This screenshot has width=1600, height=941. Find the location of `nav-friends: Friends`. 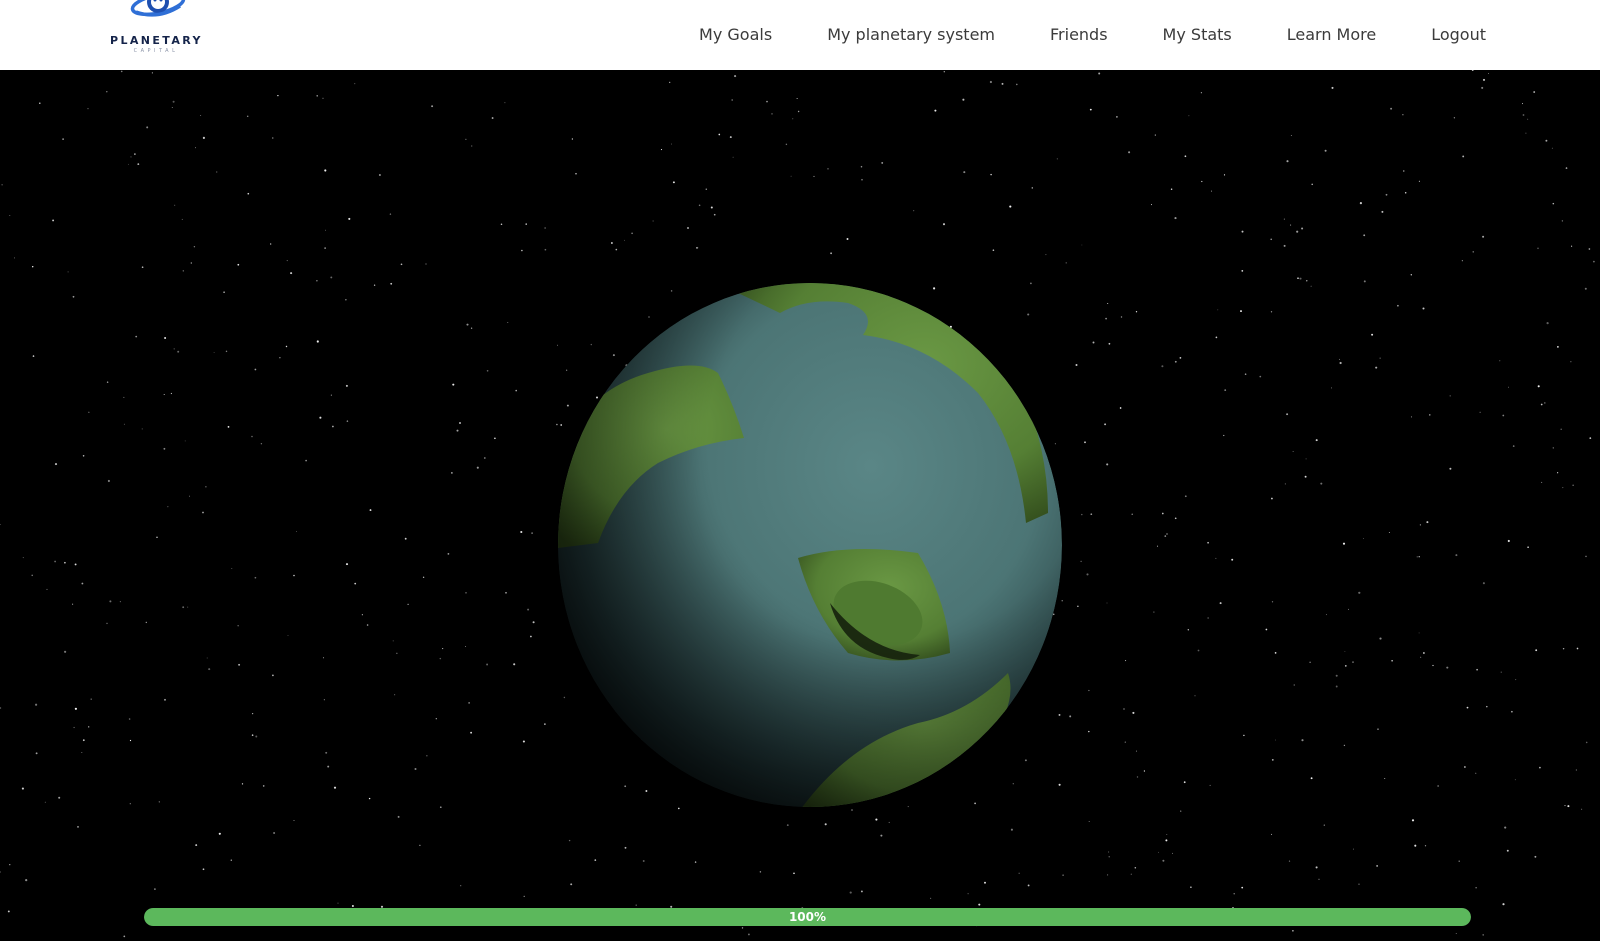

nav-friends: Friends is located at coordinates (1079, 34).